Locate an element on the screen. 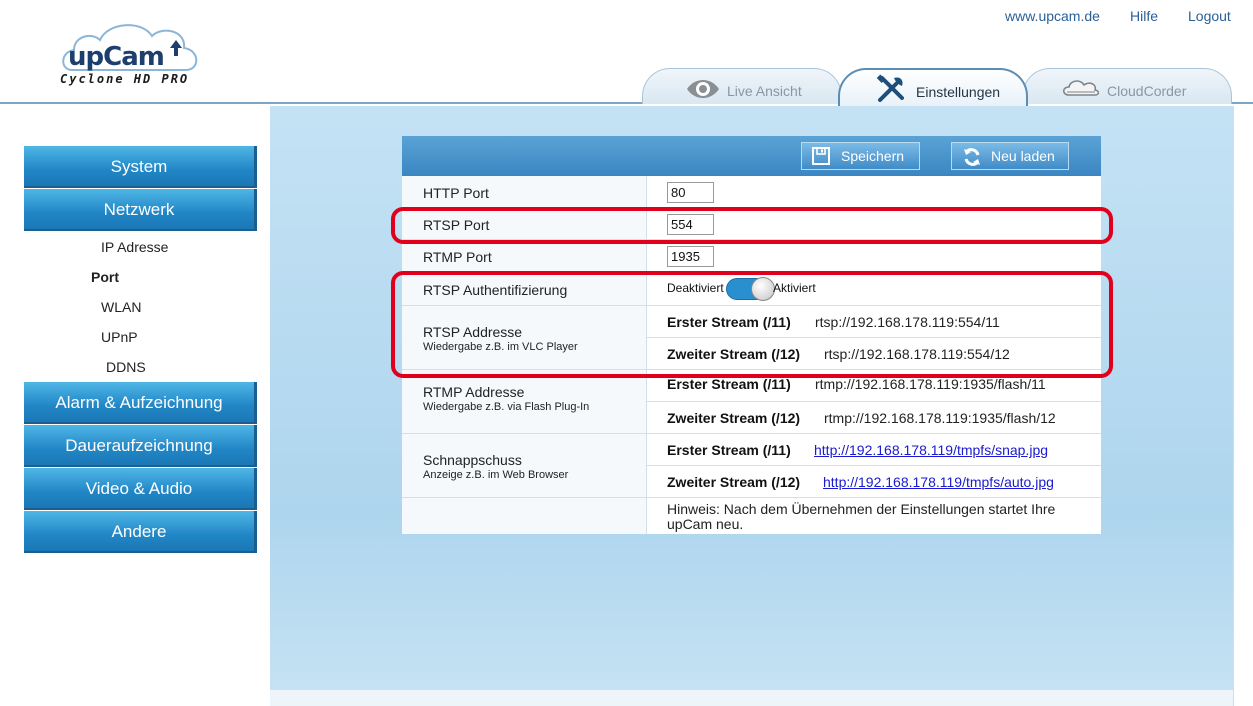 This screenshot has height=706, width=1253. rtmp-second-url: rtmp://192.168.178.119:1935/flash/12 is located at coordinates (940, 418).